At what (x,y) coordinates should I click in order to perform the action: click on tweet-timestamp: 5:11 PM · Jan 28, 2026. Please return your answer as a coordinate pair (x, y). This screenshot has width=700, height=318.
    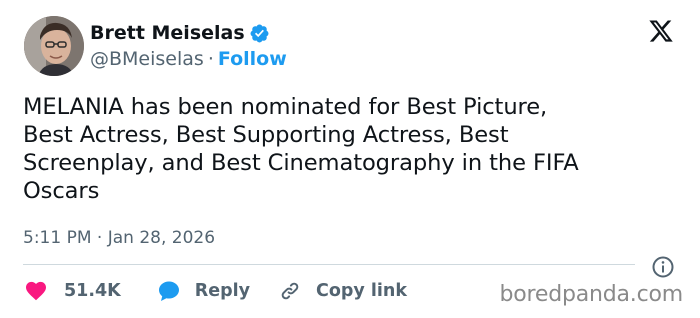
    Looking at the image, I should click on (119, 238).